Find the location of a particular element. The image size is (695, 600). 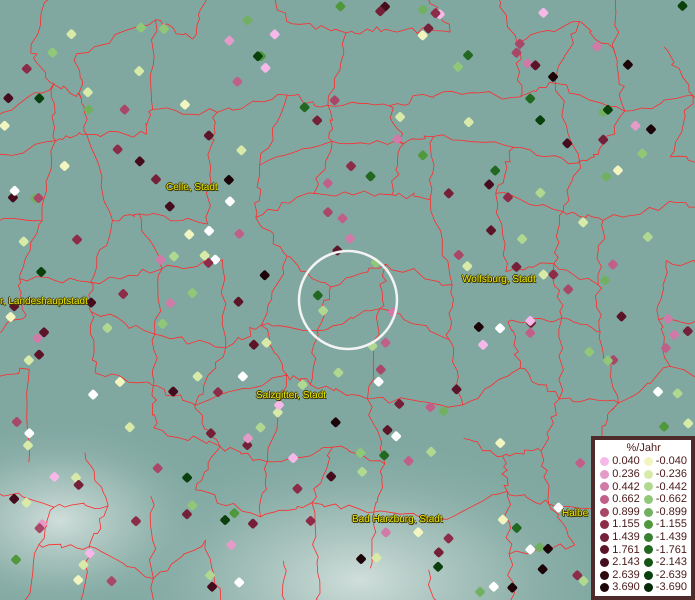

legend-value: 2.143 is located at coordinates (626, 562).